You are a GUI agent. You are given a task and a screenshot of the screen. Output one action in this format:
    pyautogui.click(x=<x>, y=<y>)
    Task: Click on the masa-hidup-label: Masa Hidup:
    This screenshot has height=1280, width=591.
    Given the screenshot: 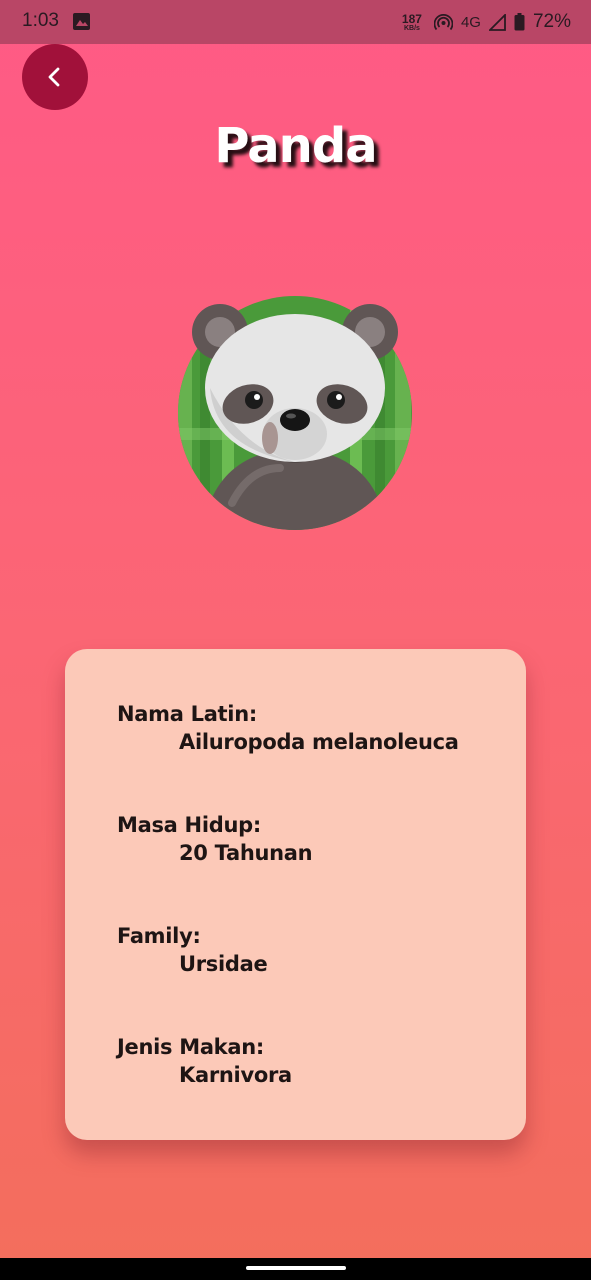 What is the action you would take?
    pyautogui.click(x=189, y=825)
    